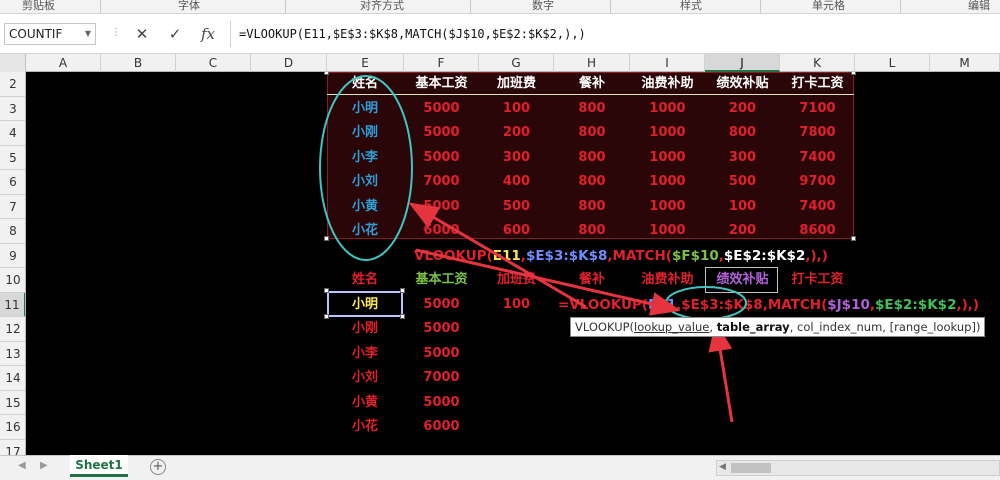 This screenshot has width=1000, height=480. What do you see at coordinates (12, 448) in the screenshot?
I see `row-header-17: 17` at bounding box center [12, 448].